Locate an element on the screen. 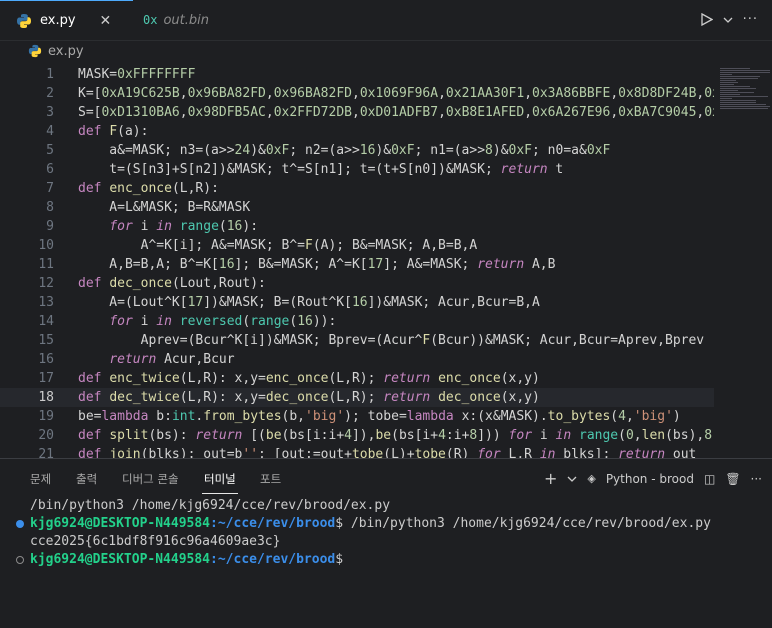  tab-ports: 포트 is located at coordinates (270, 479).